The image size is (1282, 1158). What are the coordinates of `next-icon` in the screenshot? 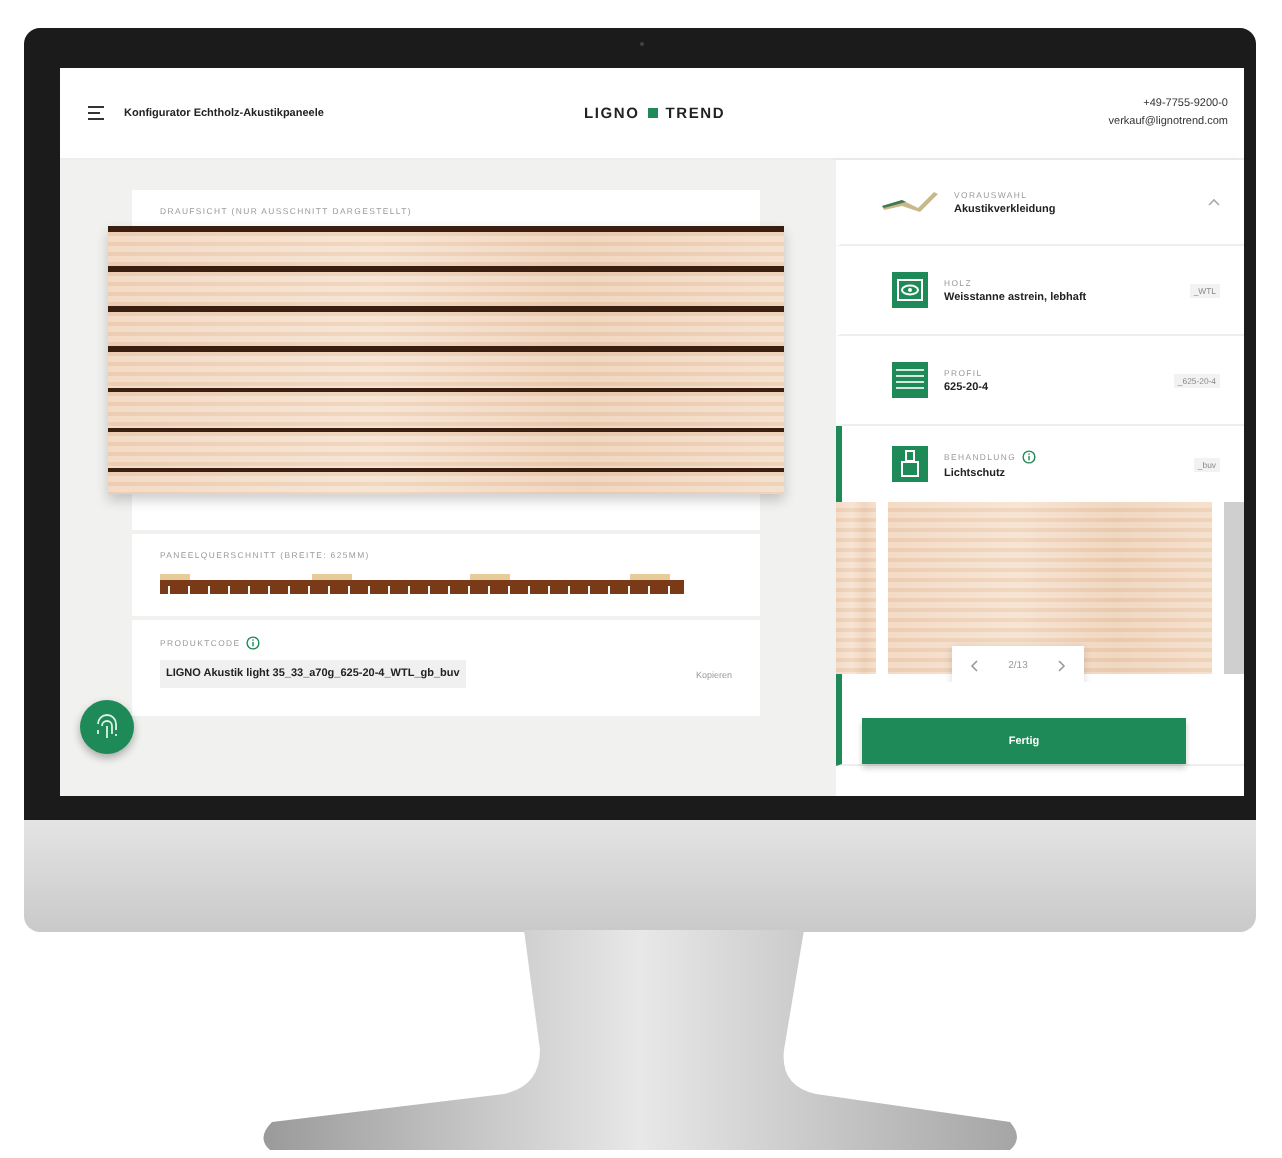 It's located at (1061, 666).